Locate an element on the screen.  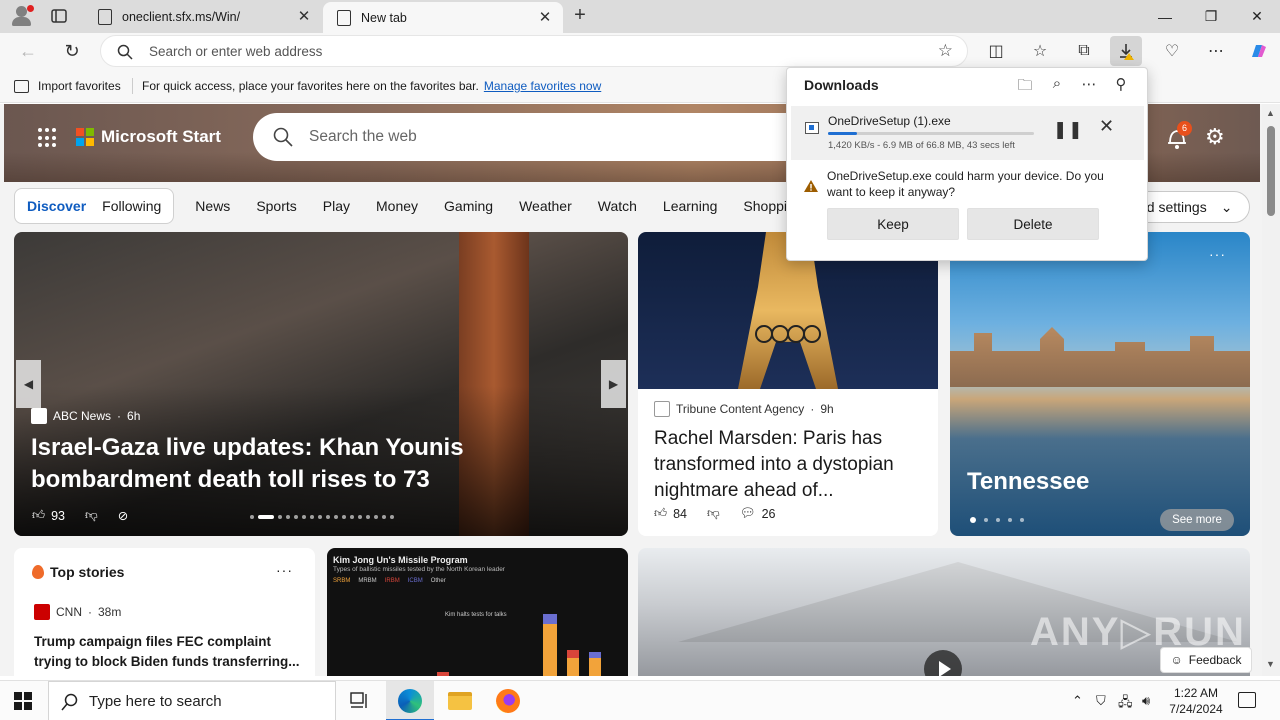
manage-favorites-link: Manage favorites now is located at coordinates (542, 86).